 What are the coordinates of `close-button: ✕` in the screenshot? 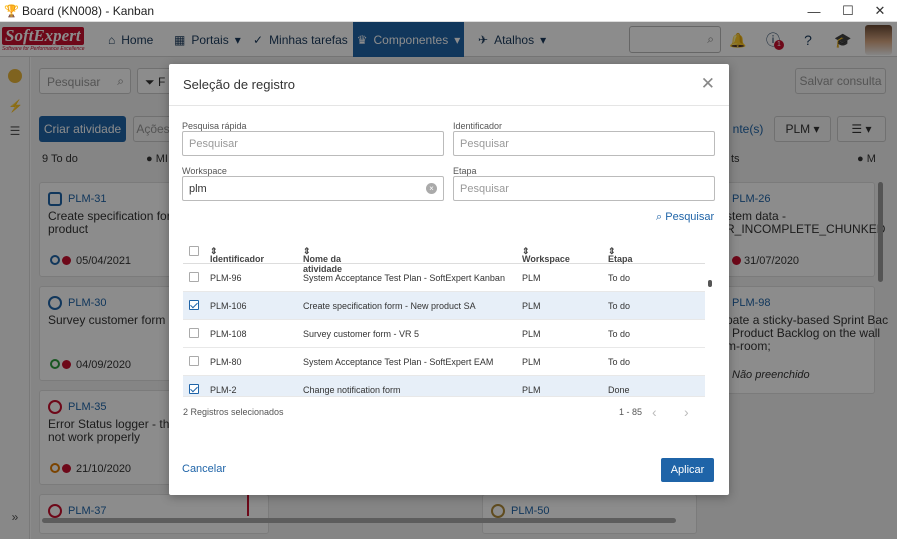 It's located at (880, 11).